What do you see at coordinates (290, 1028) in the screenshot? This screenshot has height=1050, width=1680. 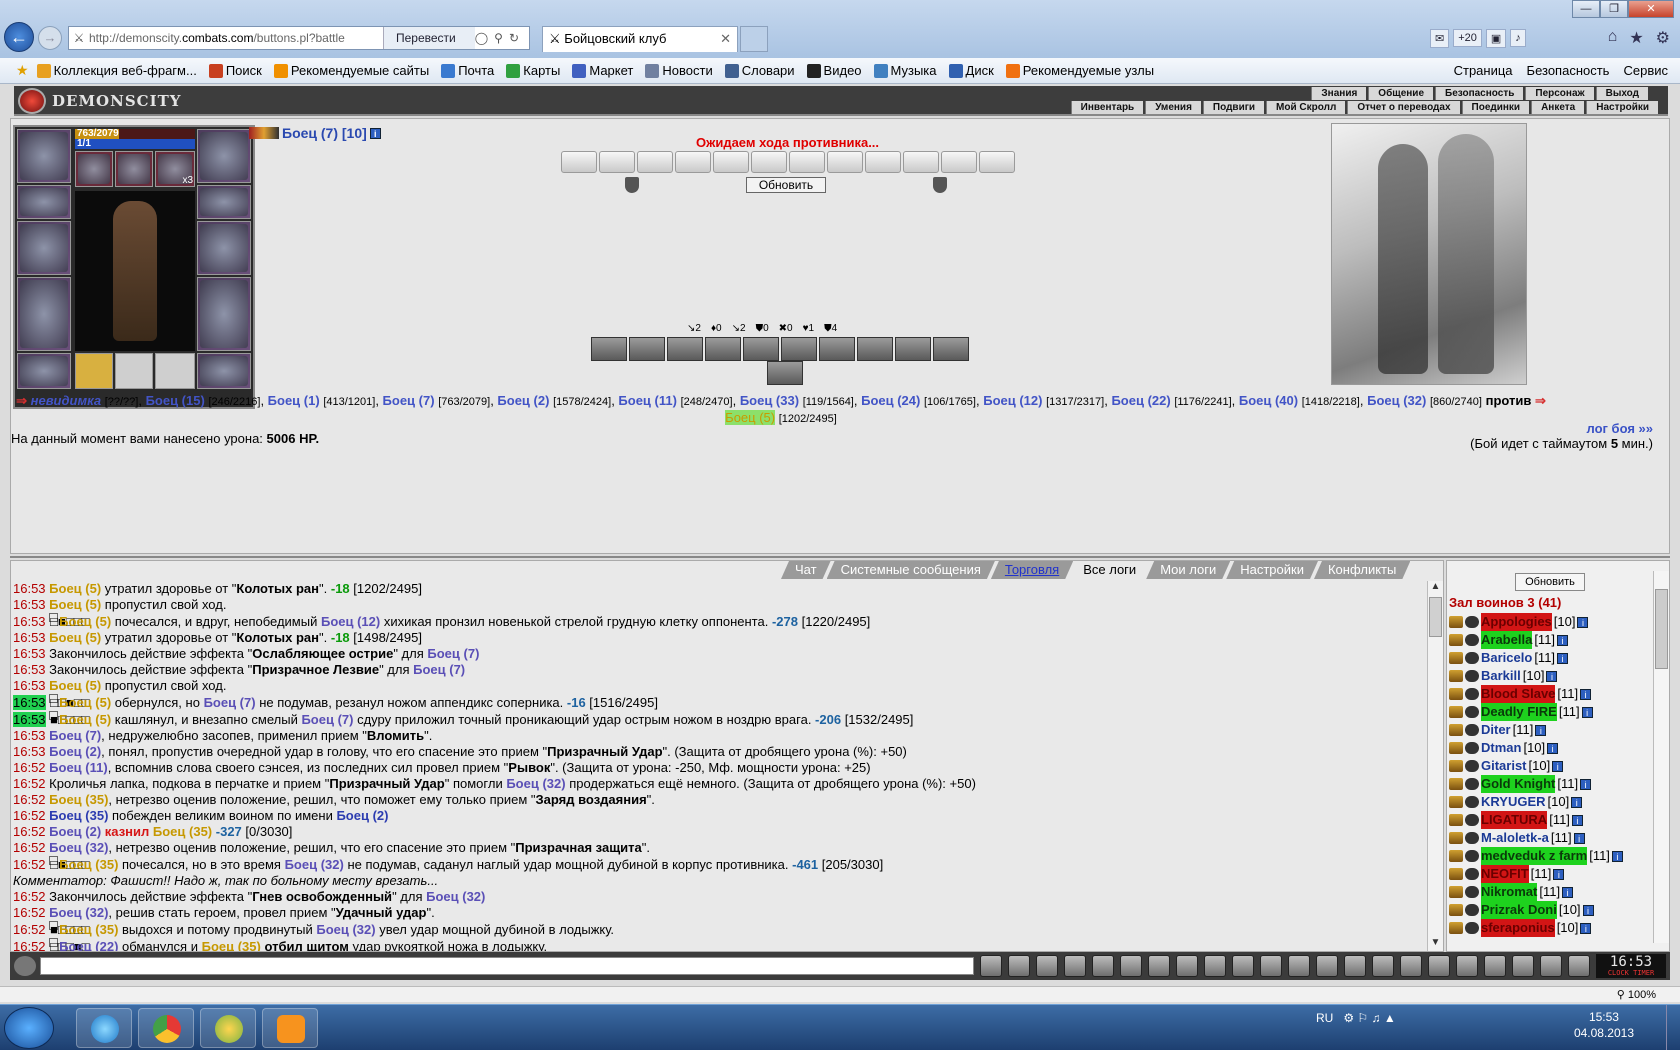 I see `taskbar-ok` at bounding box center [290, 1028].